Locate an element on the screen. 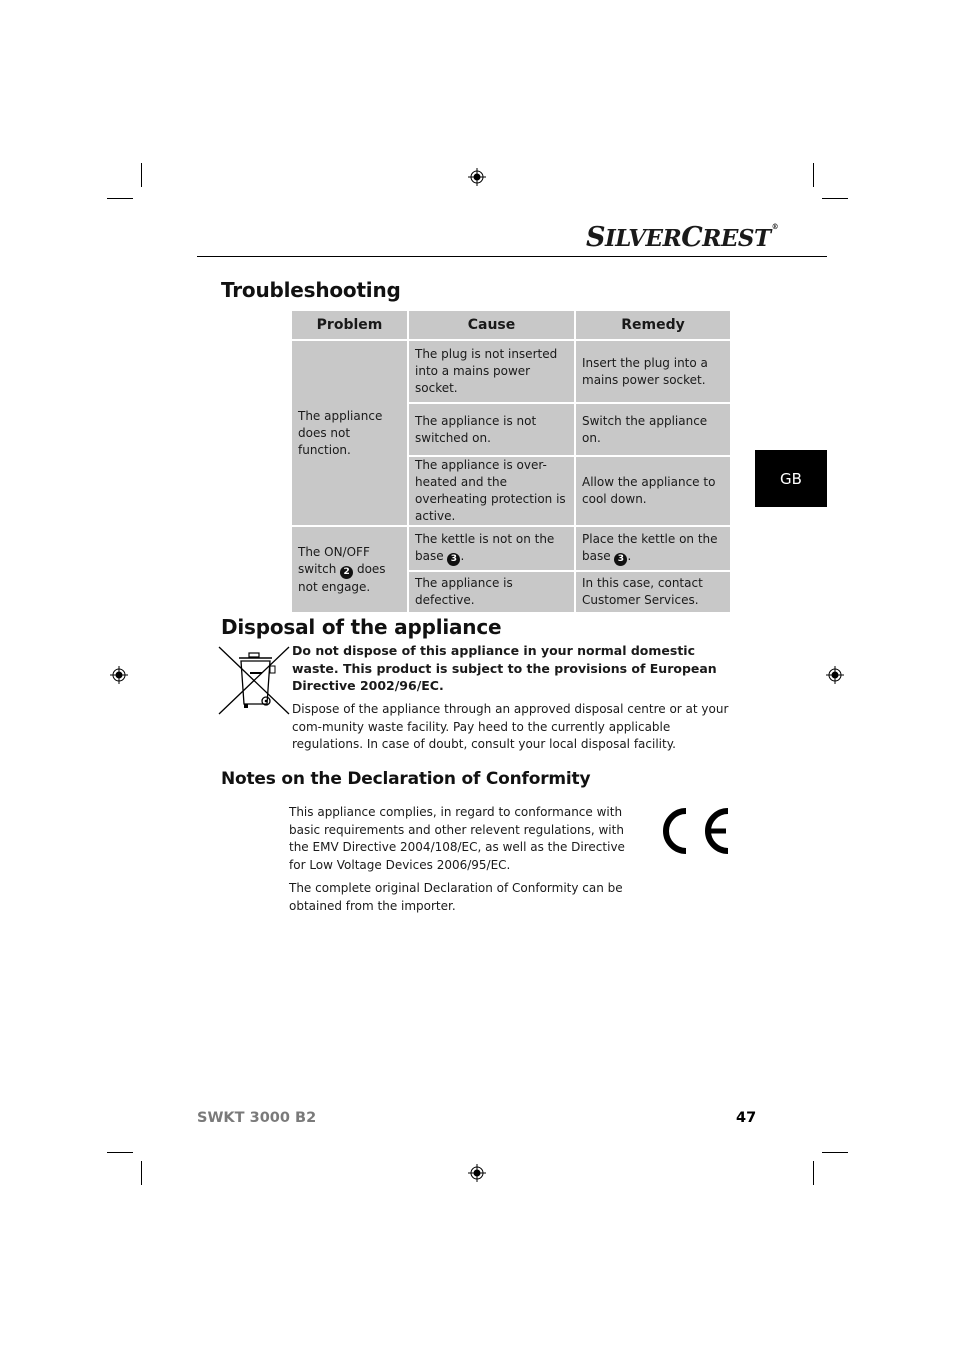 The image size is (954, 1350). logo-initial: S is located at coordinates (596, 237).